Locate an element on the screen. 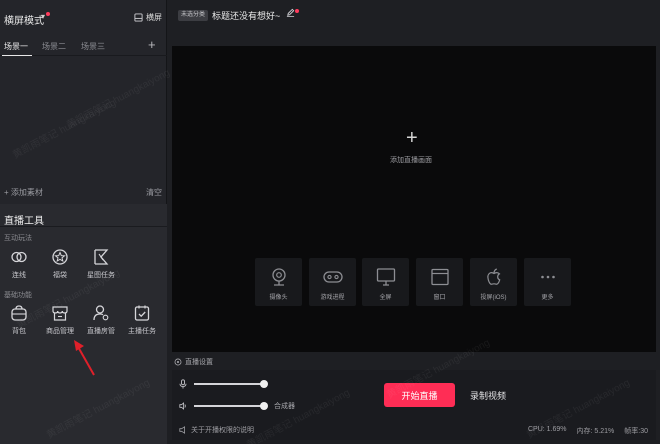 The image size is (660, 444). record-video-button: 录制视频 is located at coordinates (488, 395).